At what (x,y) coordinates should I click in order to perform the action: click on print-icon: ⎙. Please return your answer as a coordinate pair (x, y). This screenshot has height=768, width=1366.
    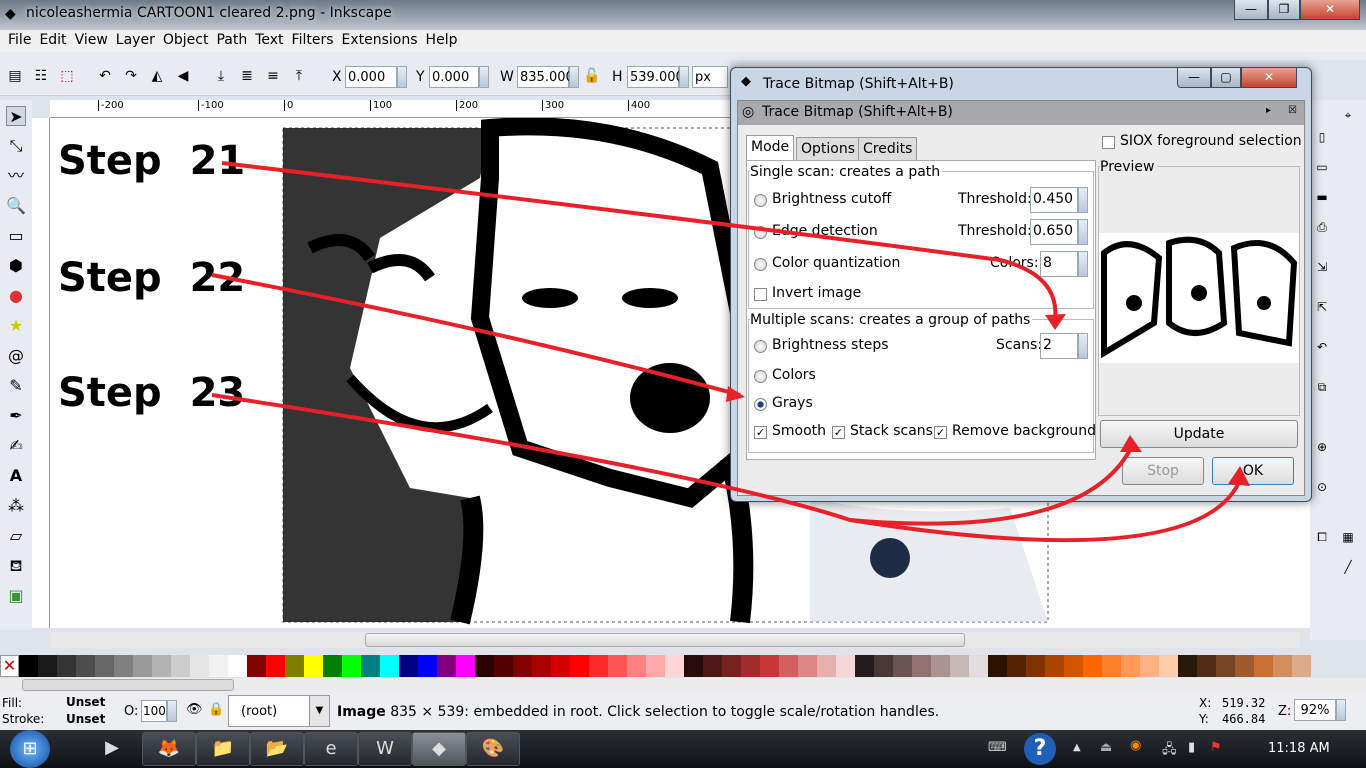
    Looking at the image, I should click on (1322, 228).